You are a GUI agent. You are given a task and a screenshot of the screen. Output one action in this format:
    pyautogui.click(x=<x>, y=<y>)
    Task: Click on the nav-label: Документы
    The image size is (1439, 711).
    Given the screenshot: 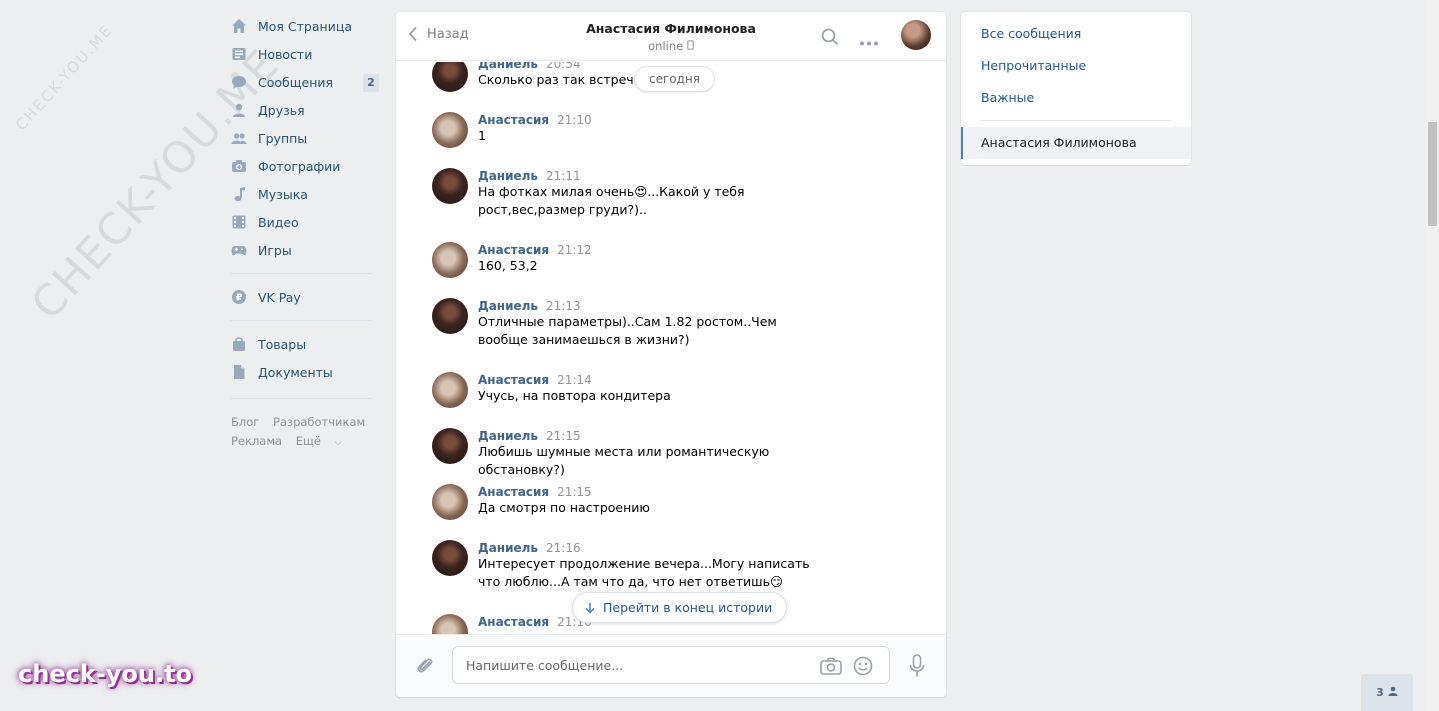 What is the action you would take?
    pyautogui.click(x=295, y=372)
    